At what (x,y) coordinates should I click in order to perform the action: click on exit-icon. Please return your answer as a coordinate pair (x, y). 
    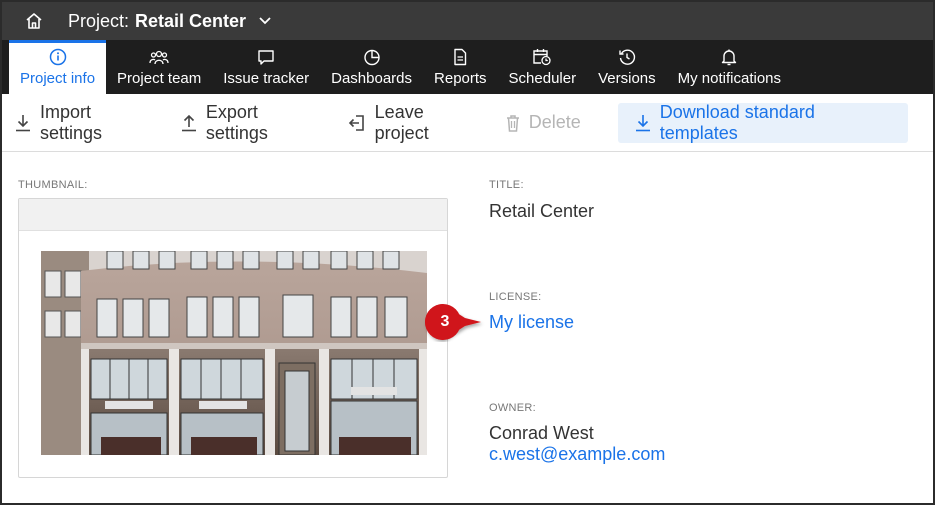
    Looking at the image, I should click on (357, 123).